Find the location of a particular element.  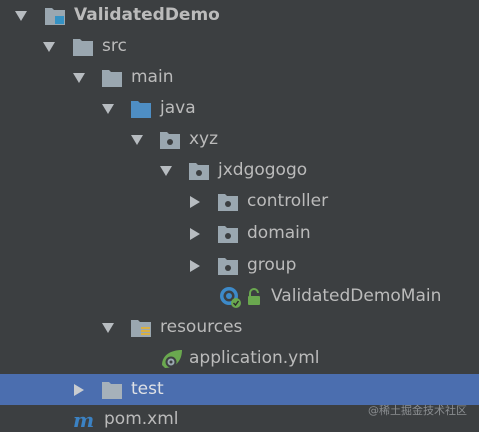

tree-label: jxdgogogo is located at coordinates (263, 170).